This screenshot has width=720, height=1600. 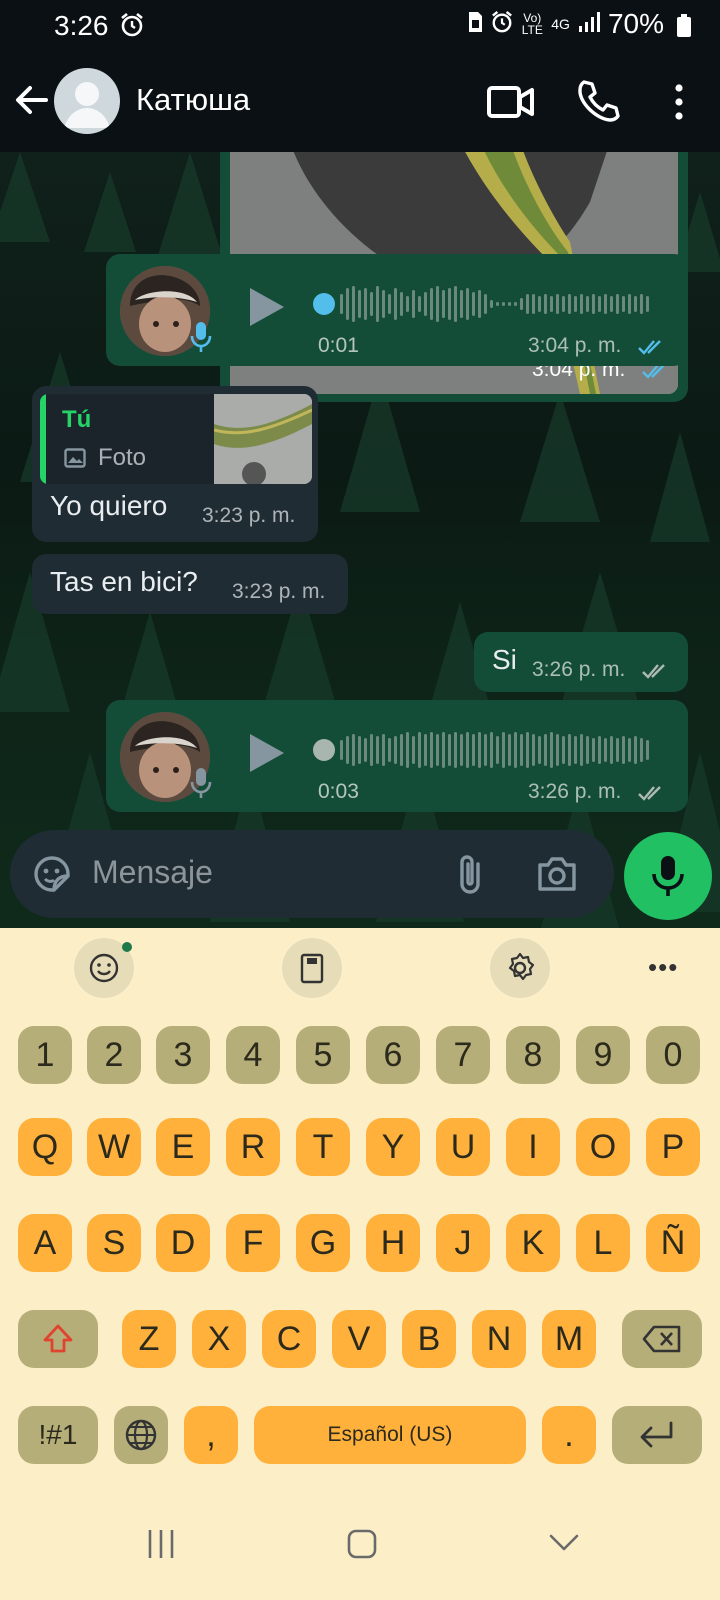 What do you see at coordinates (657, 1435) in the screenshot?
I see `enter-key` at bounding box center [657, 1435].